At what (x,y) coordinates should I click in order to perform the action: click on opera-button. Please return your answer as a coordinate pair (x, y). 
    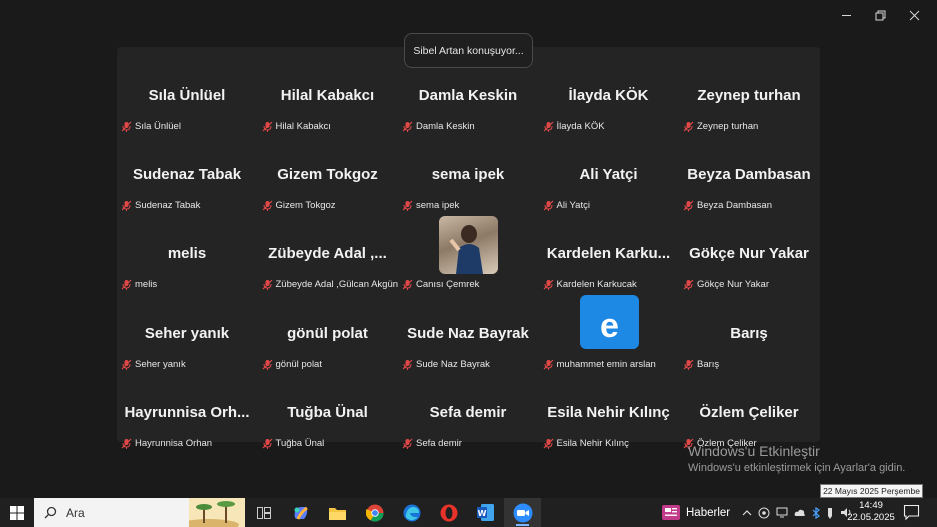
    Looking at the image, I should click on (448, 512).